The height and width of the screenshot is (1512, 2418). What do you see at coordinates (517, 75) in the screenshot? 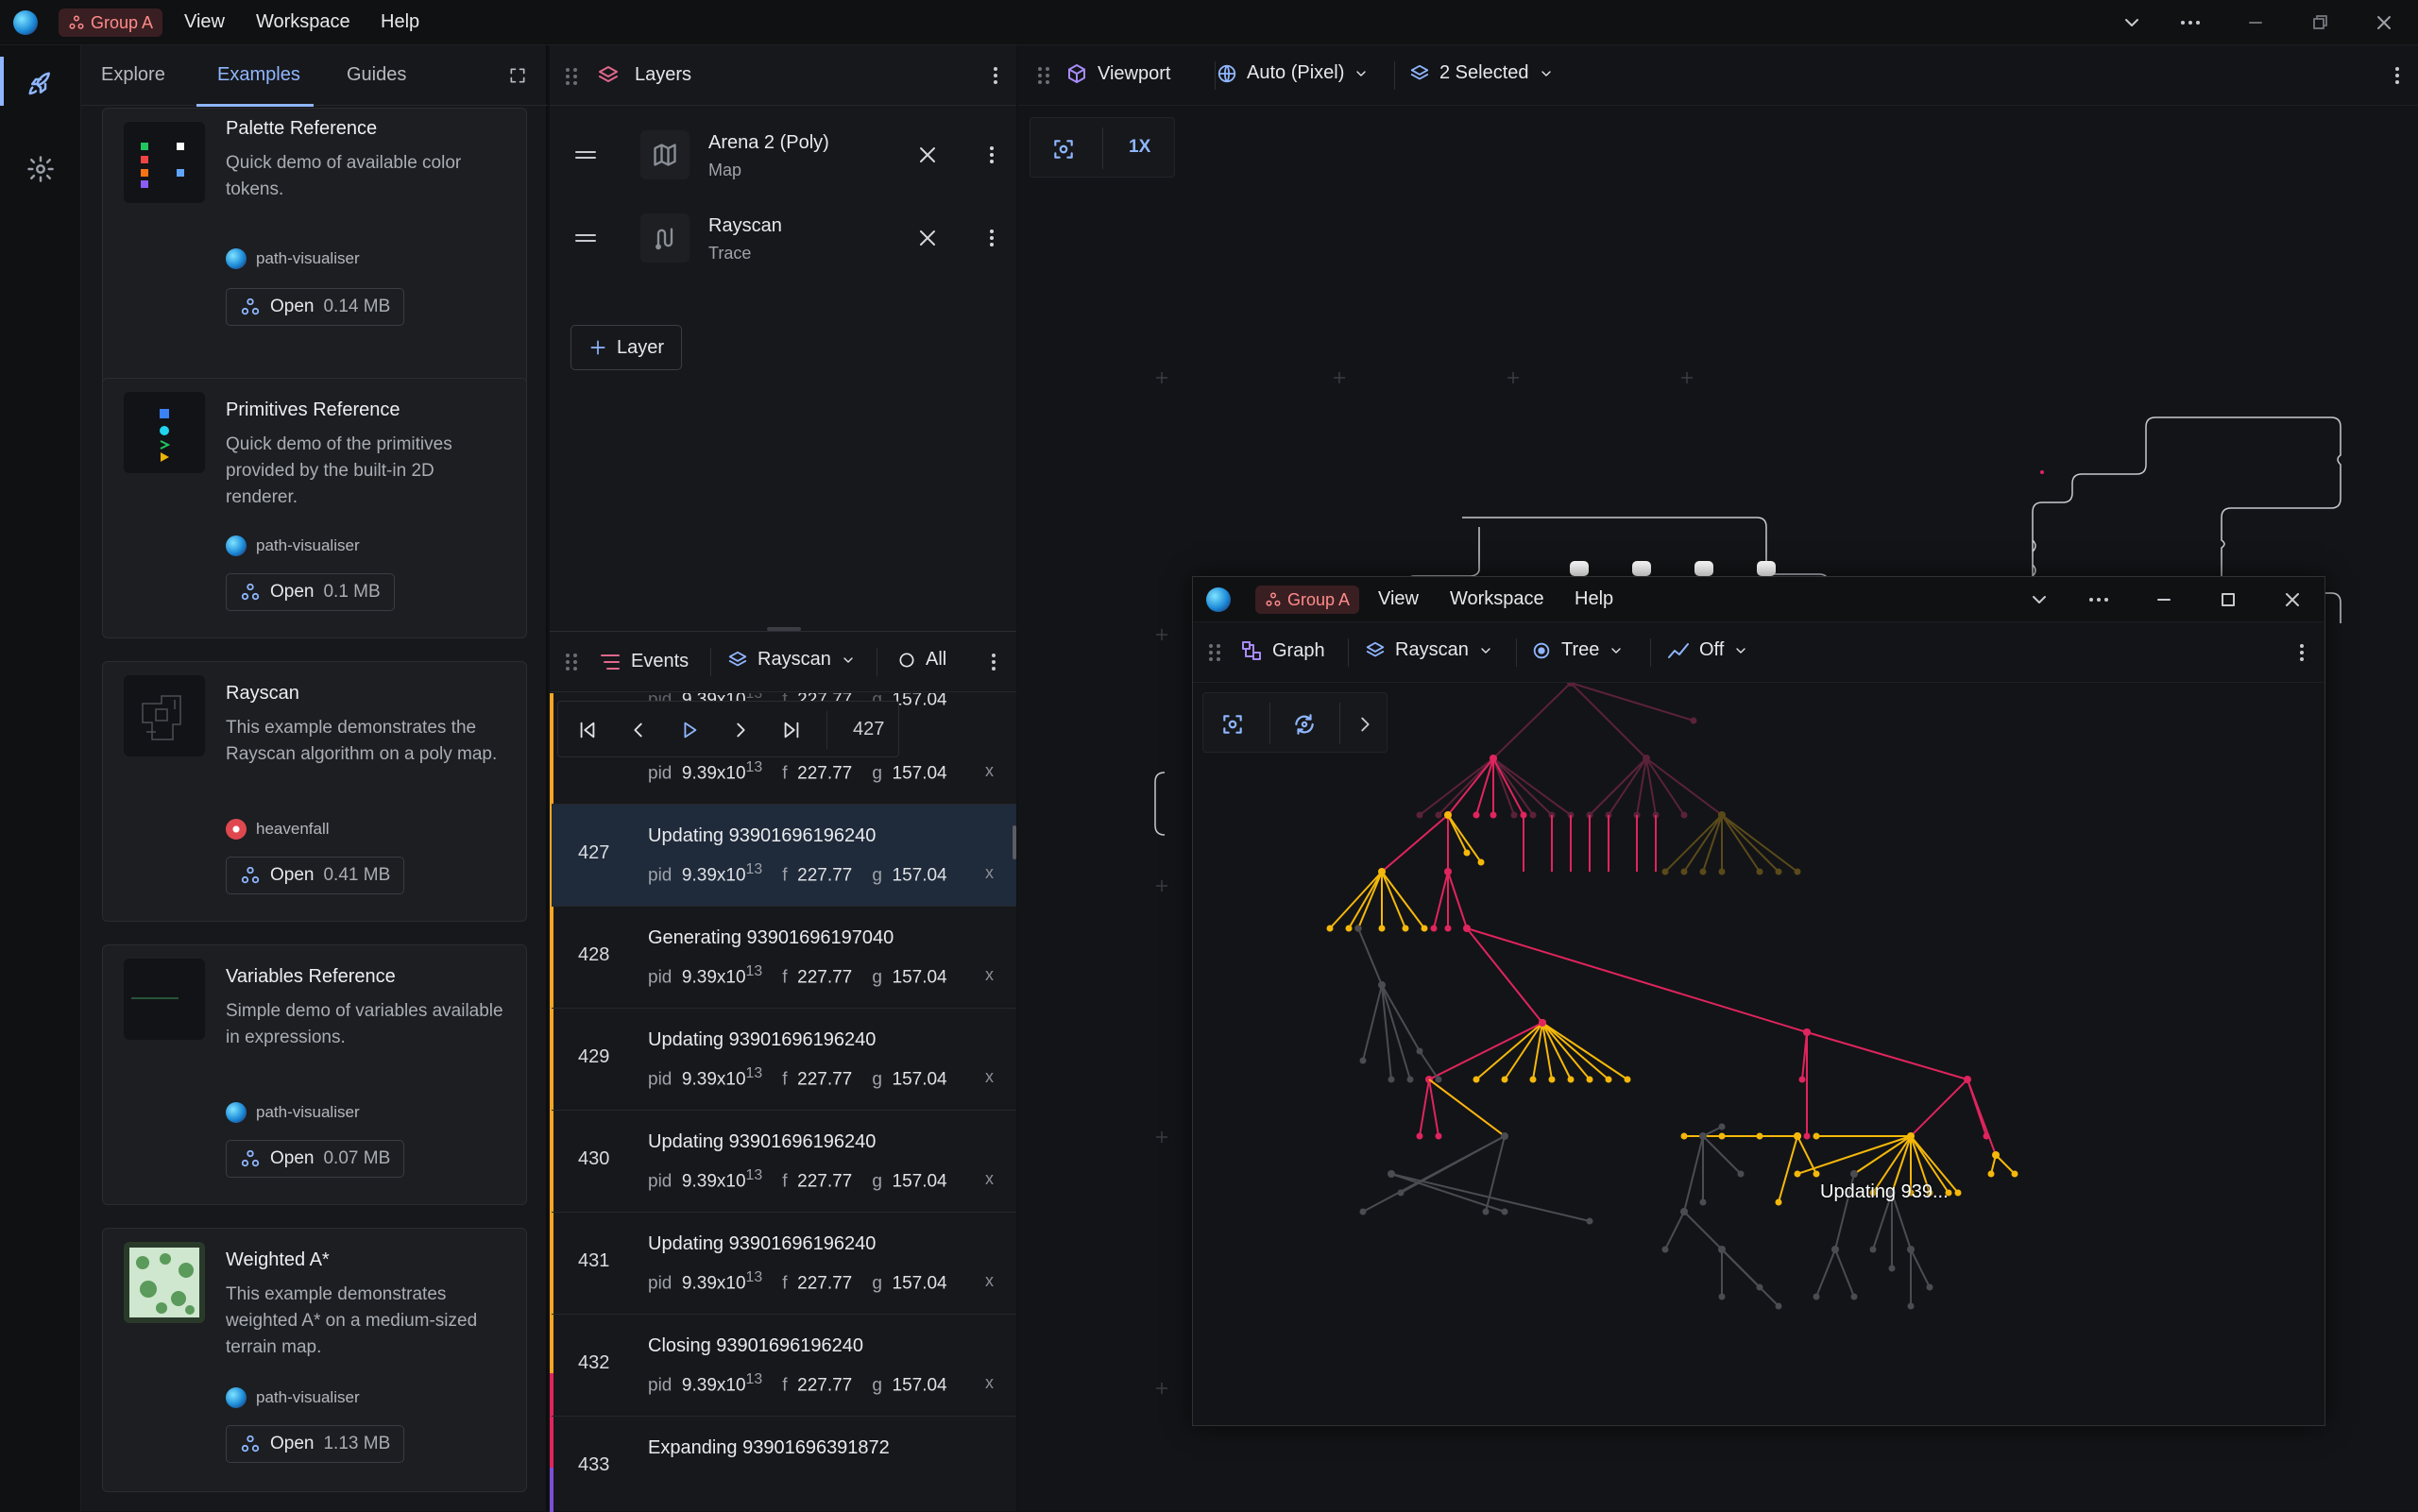
I see `expand-icon` at bounding box center [517, 75].